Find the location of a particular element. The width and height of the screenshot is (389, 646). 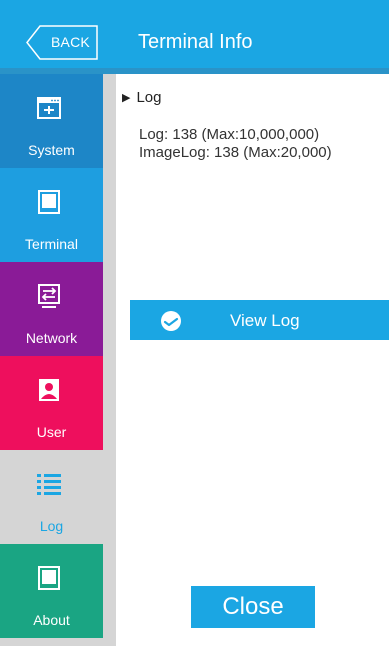

back-button-label: BACK is located at coordinates (70, 42).